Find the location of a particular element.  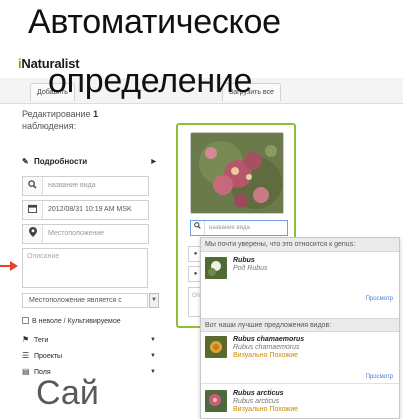

suggestion-name: Rubus arcticus is located at coordinates (258, 393).